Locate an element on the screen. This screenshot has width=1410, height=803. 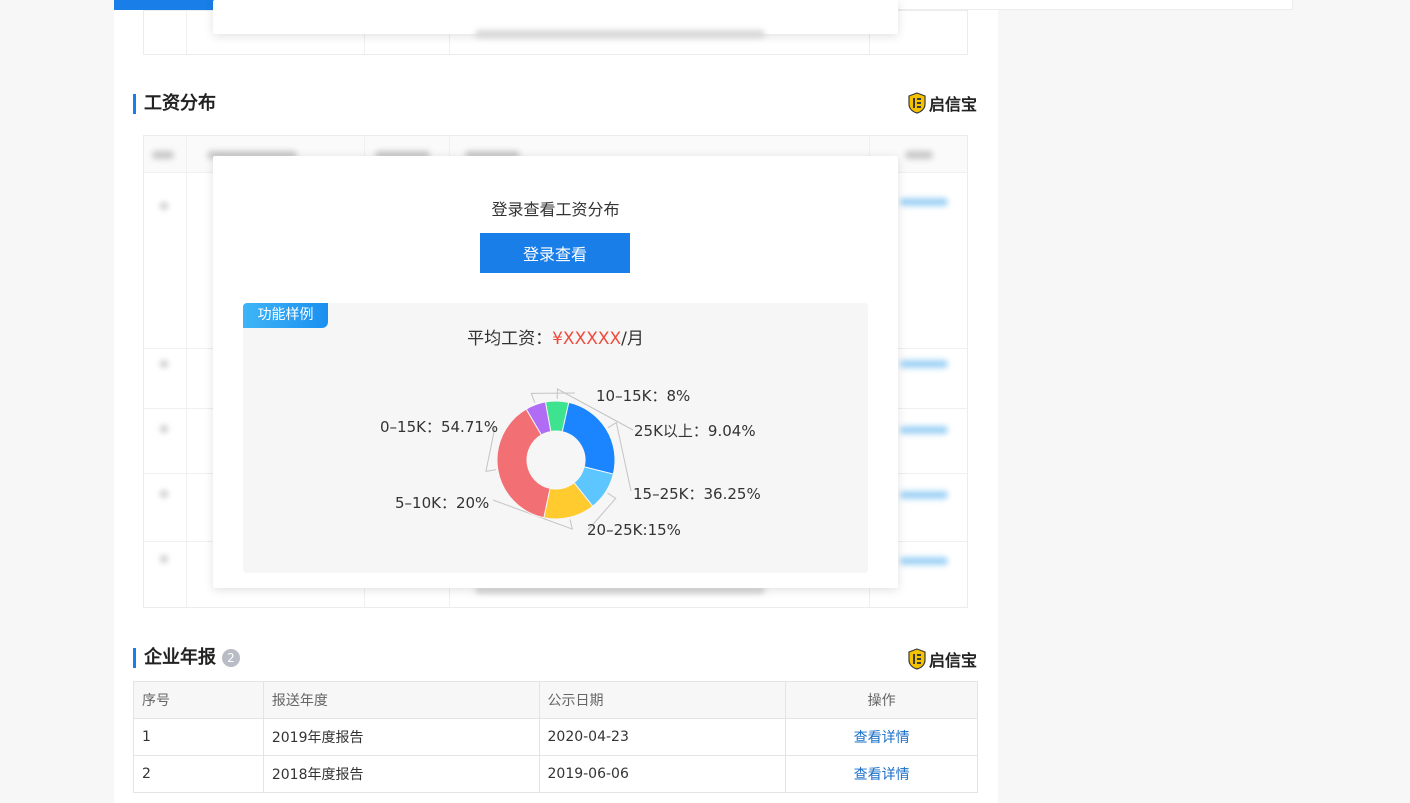
avg-salary-value: ¥XXXXX is located at coordinates (587, 339).